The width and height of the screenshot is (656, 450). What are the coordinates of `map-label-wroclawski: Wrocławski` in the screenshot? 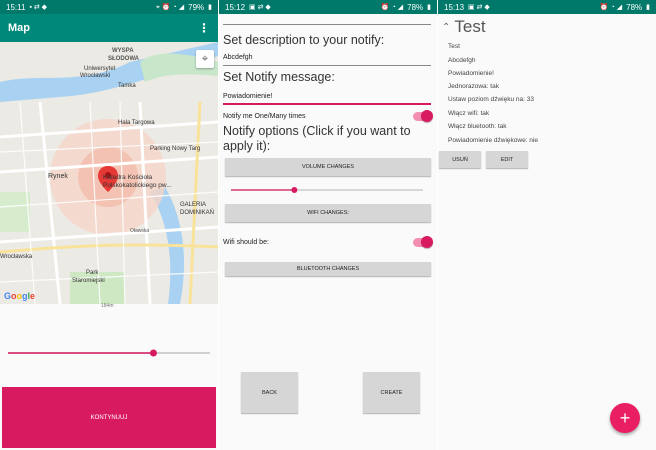 It's located at (95, 76).